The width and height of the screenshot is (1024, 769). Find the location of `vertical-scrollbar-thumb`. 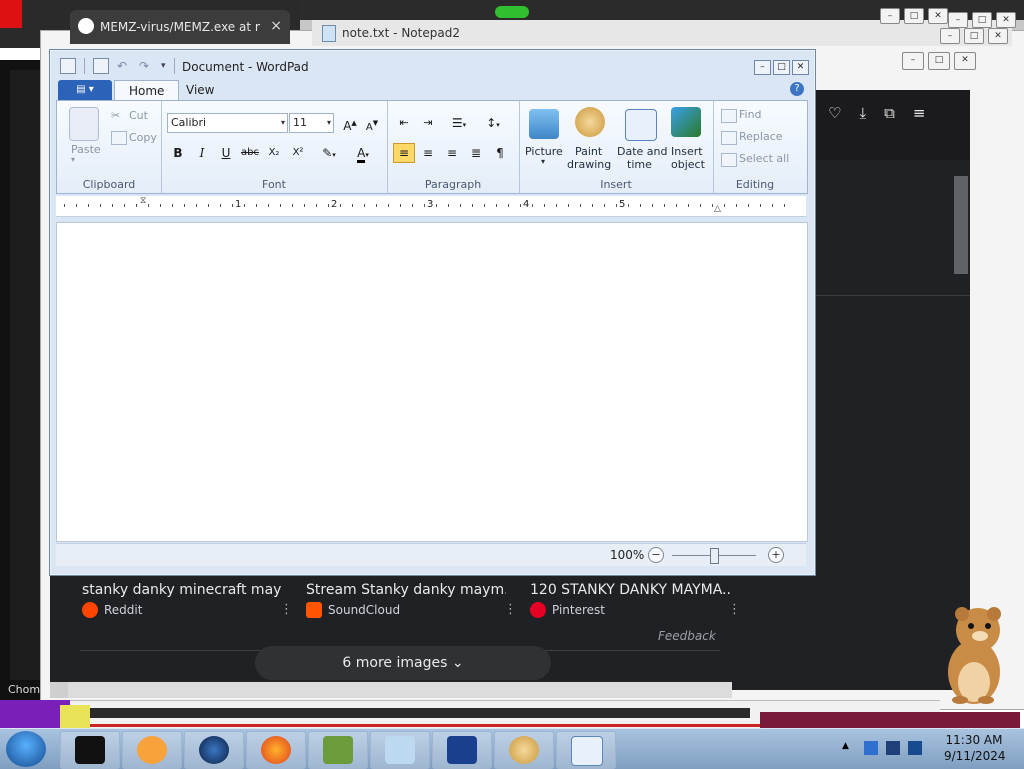

vertical-scrollbar-thumb is located at coordinates (961, 225).